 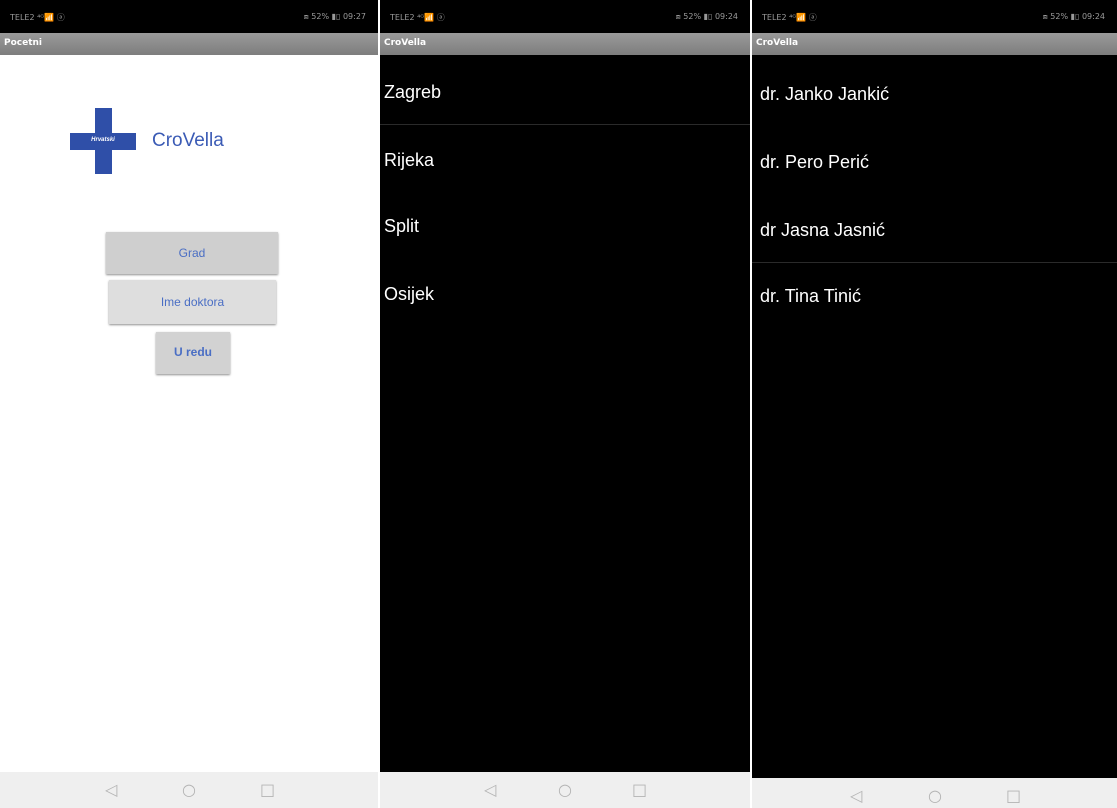 What do you see at coordinates (565, 92) in the screenshot?
I see `list-item-city: Zagreb` at bounding box center [565, 92].